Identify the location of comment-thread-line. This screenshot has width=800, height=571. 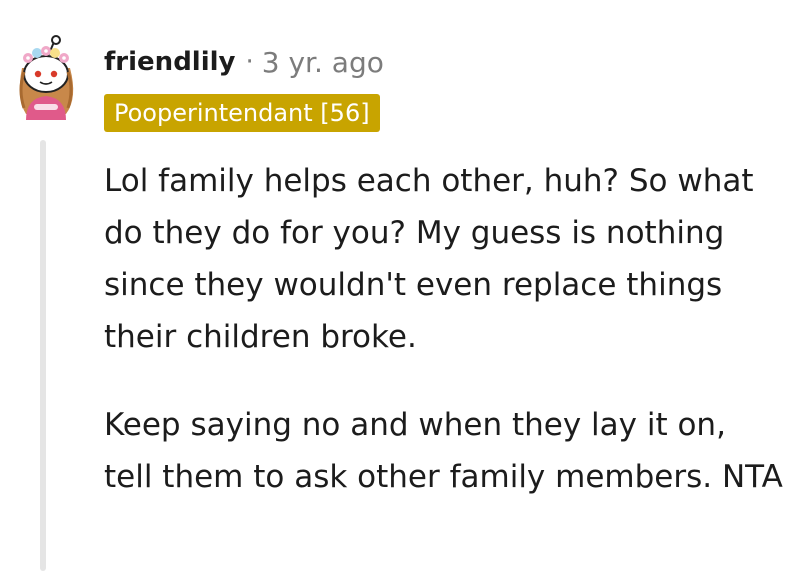
(43, 355).